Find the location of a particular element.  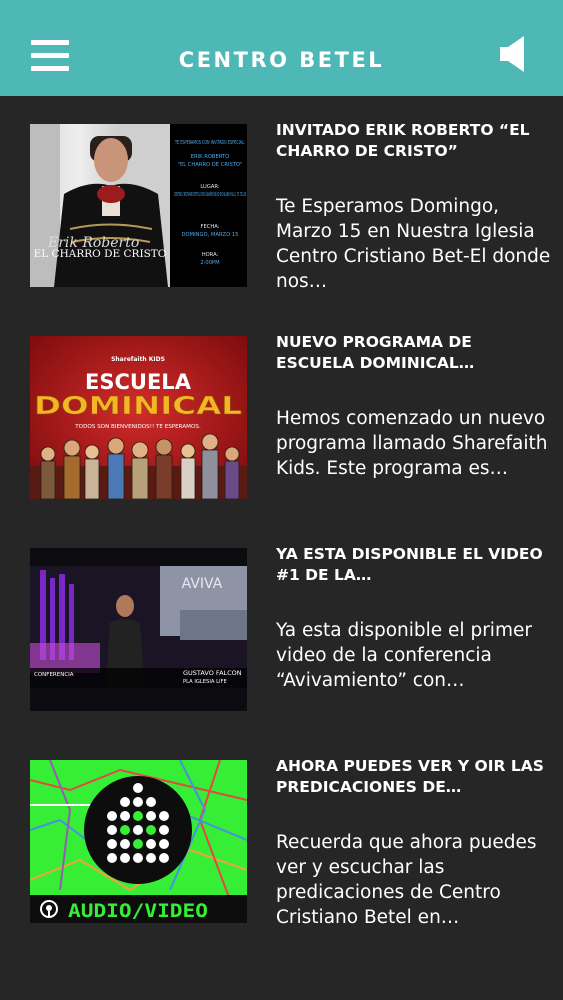

thumb-left-caption: CONFERENCIA is located at coordinates (54, 675).